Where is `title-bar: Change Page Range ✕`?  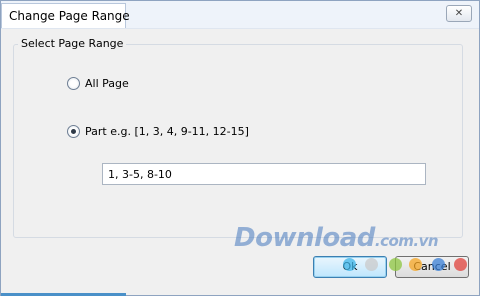 title-bar: Change Page Range ✕ is located at coordinates (240, 15).